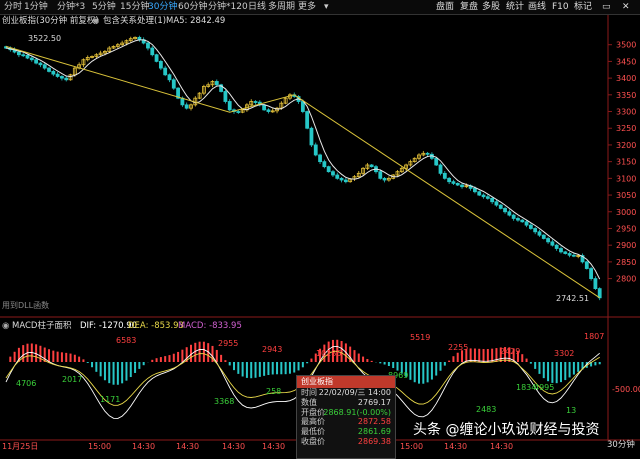 The width and height of the screenshot is (640, 459). What do you see at coordinates (309, 392) in the screenshot?
I see `tooltip-key: 时间` at bounding box center [309, 392].